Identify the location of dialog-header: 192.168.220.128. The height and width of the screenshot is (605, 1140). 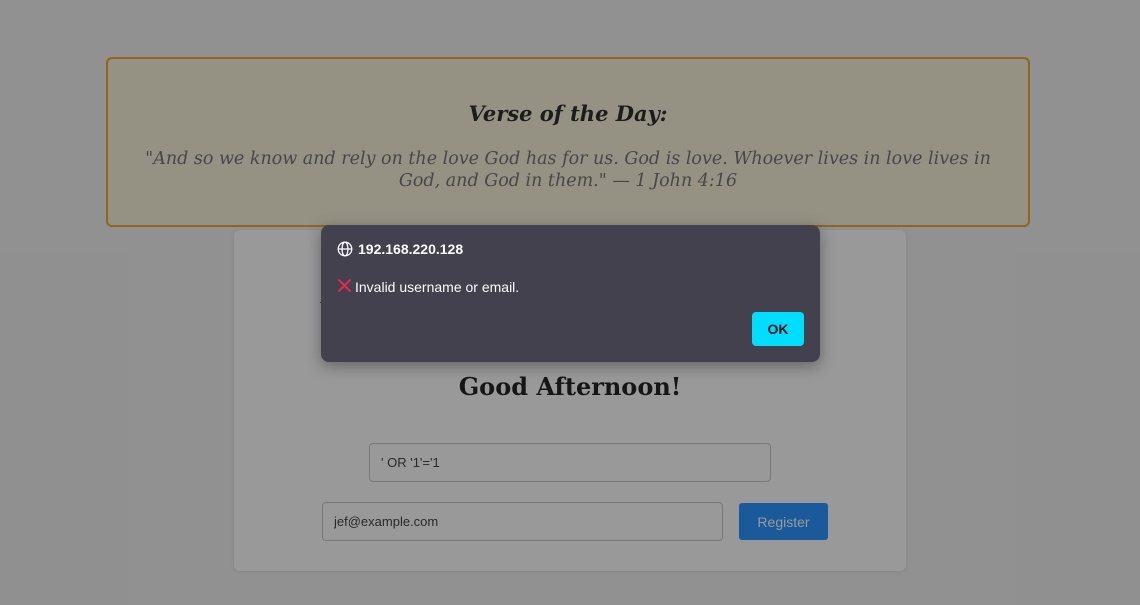
(400, 249).